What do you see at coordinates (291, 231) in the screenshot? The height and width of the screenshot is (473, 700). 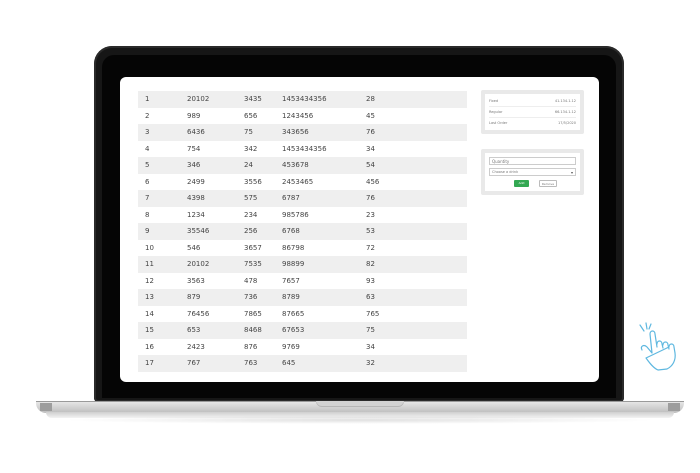 I see `table-cell: 6768` at bounding box center [291, 231].